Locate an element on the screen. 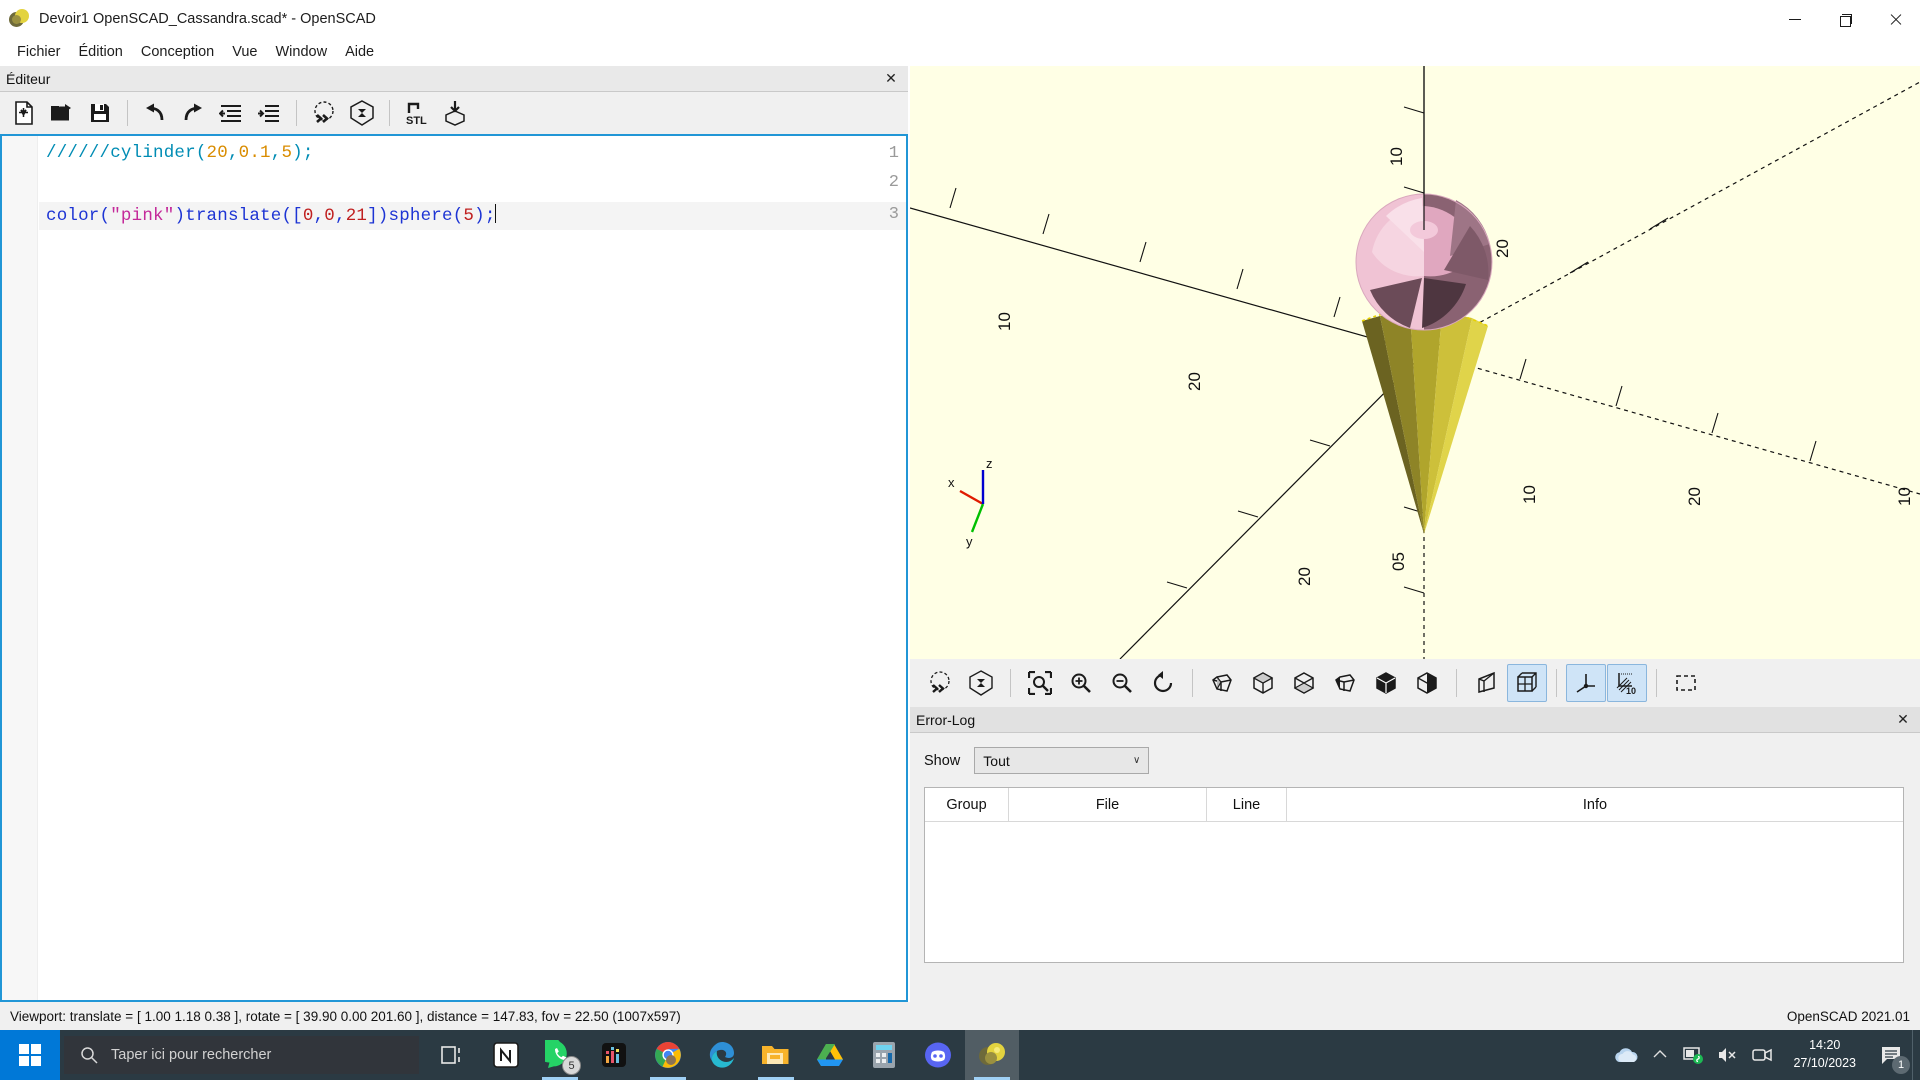 This screenshot has height=1080, width=1920. error-log-table: Group File Line Info is located at coordinates (1414, 875).